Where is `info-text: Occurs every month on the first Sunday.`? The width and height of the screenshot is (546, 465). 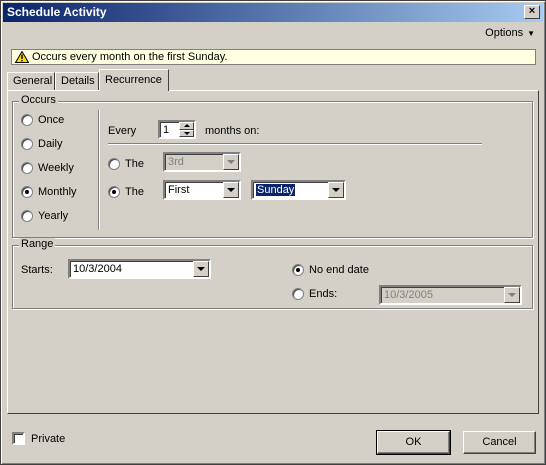
info-text: Occurs every month on the first Sunday. is located at coordinates (130, 57).